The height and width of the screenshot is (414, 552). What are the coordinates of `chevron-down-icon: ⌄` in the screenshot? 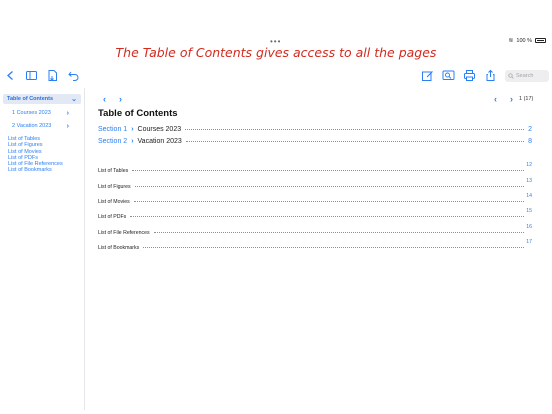 It's located at (74, 99).